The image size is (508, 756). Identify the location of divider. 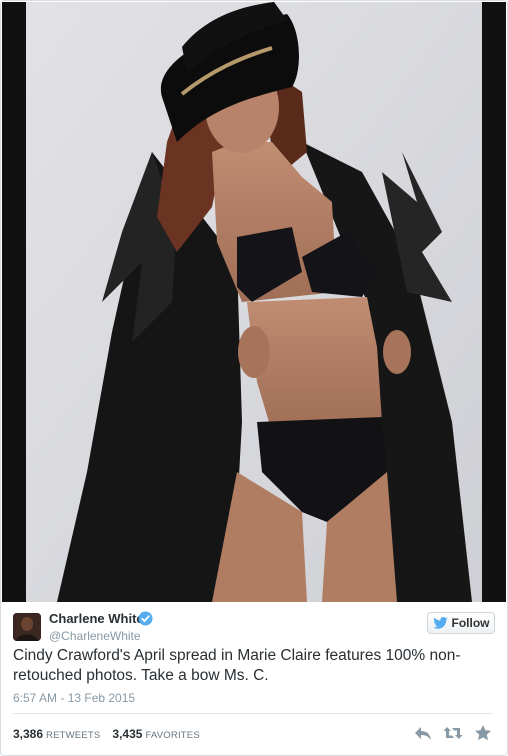
(253, 713).